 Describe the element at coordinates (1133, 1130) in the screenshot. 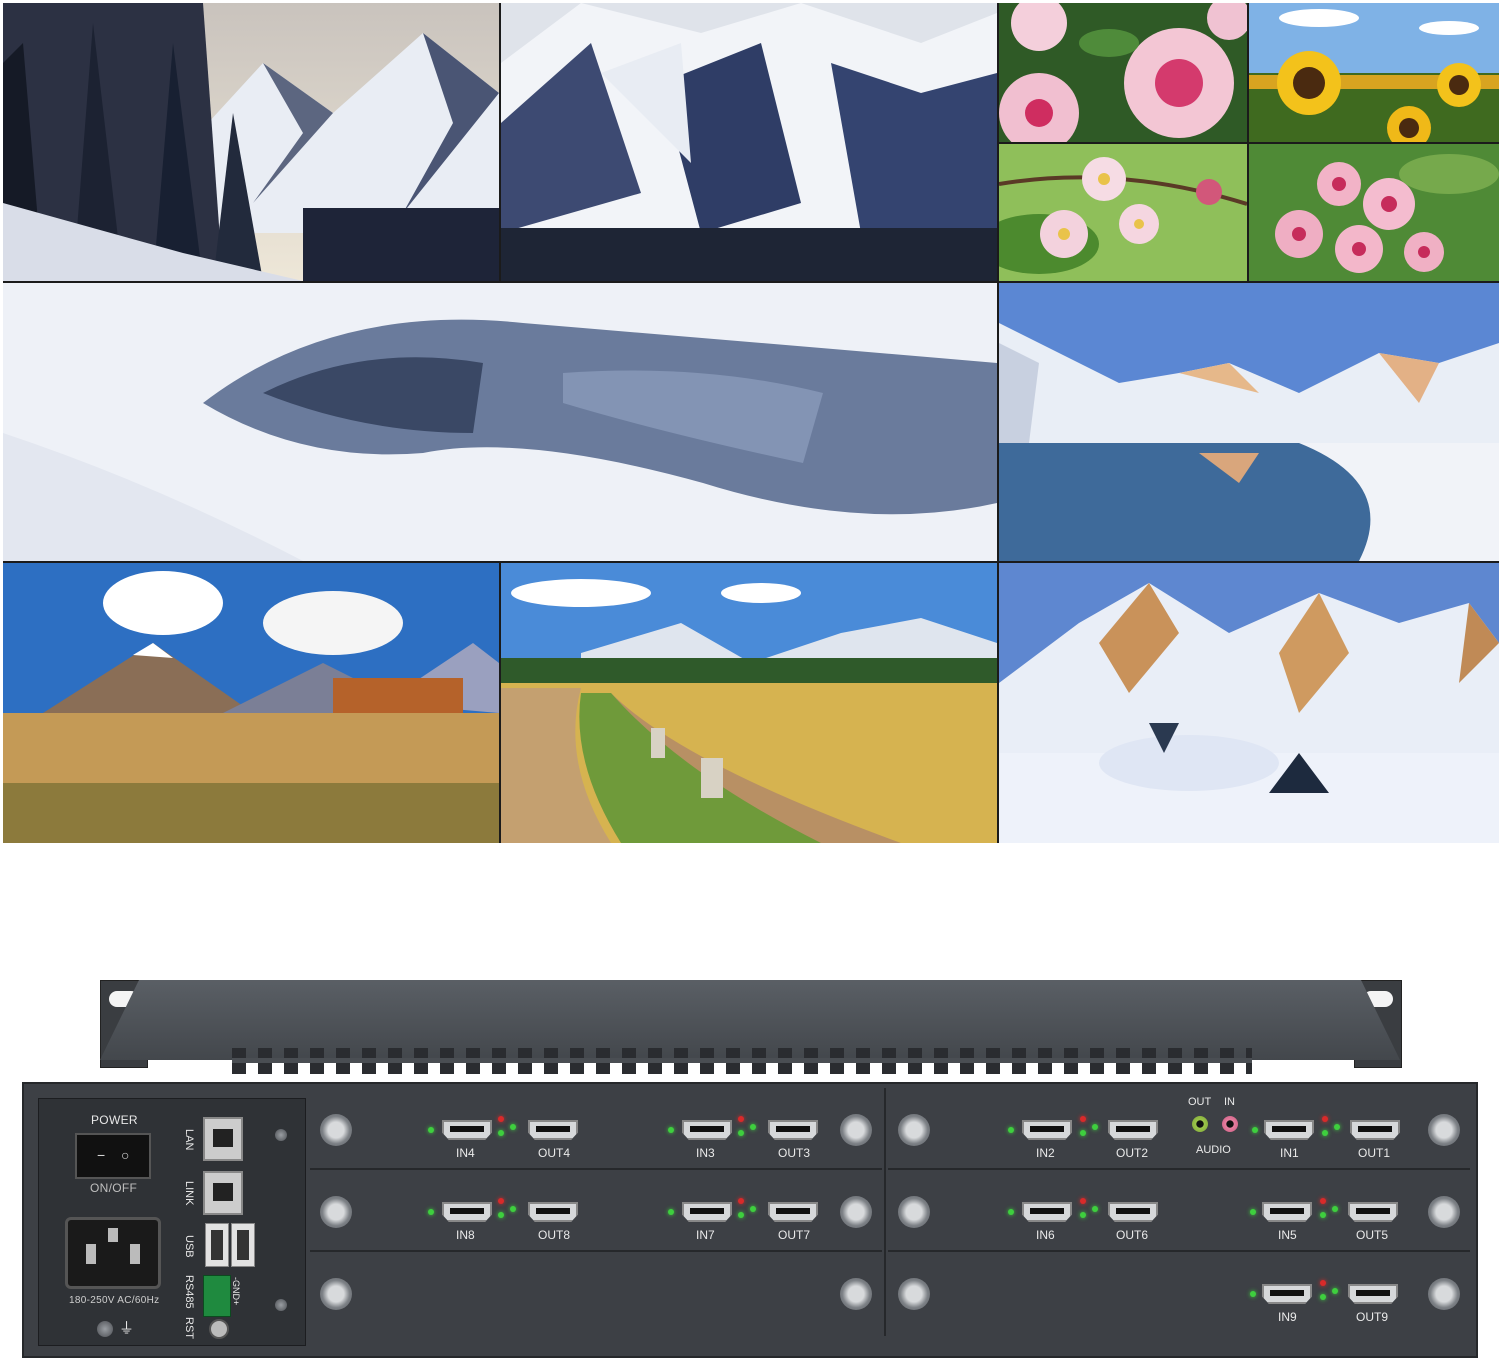

I see `hdmi-out2-port` at that location.